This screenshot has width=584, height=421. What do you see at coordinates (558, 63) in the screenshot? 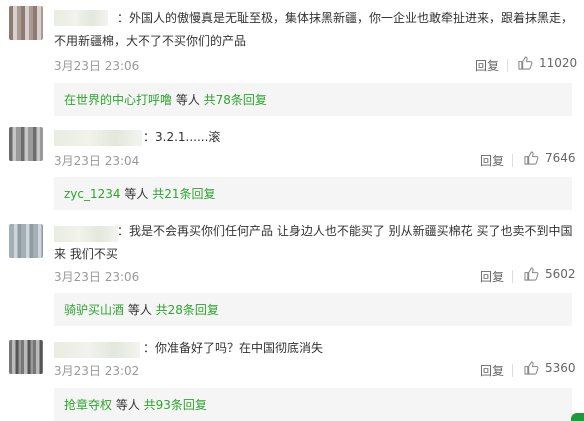
I see `like-count: 11020` at bounding box center [558, 63].